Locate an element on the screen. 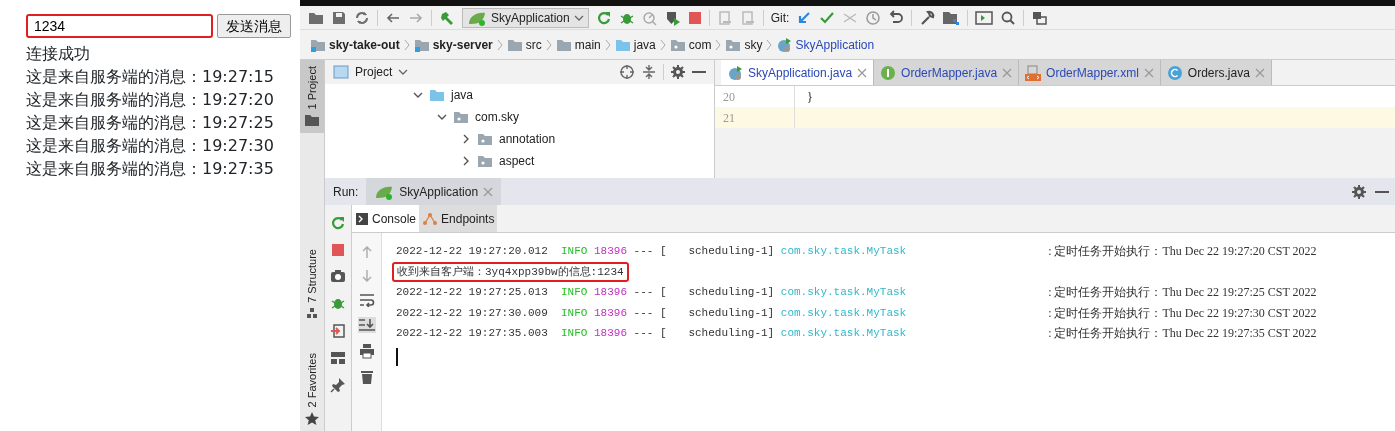  message-line: 这是来自服务端的消息：19:27:15 is located at coordinates (150, 77).